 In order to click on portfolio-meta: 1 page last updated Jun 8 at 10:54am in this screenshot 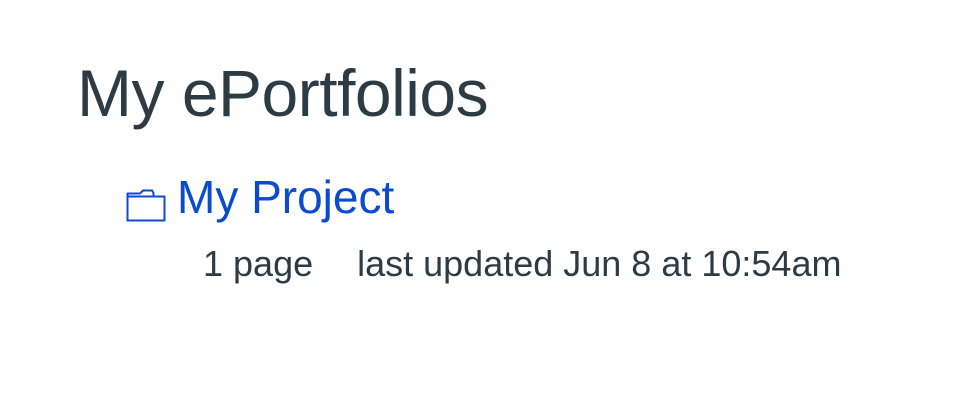, I will do `click(522, 264)`.